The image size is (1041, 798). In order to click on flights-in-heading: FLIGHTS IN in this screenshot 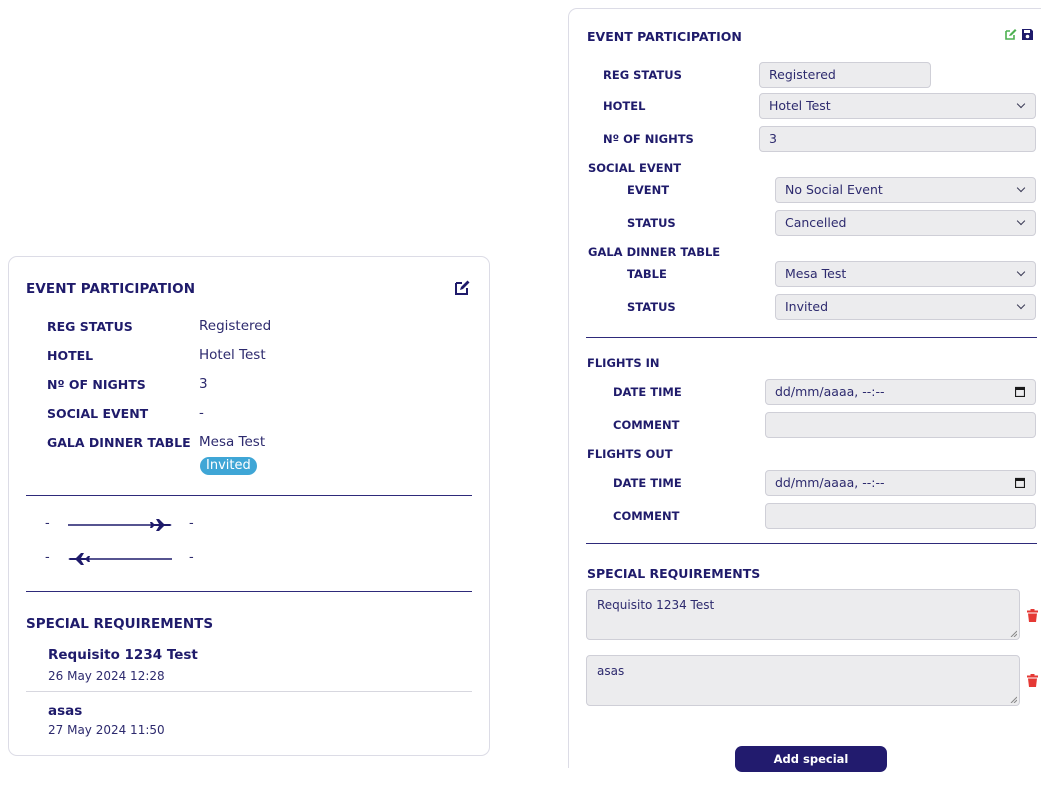, I will do `click(623, 363)`.